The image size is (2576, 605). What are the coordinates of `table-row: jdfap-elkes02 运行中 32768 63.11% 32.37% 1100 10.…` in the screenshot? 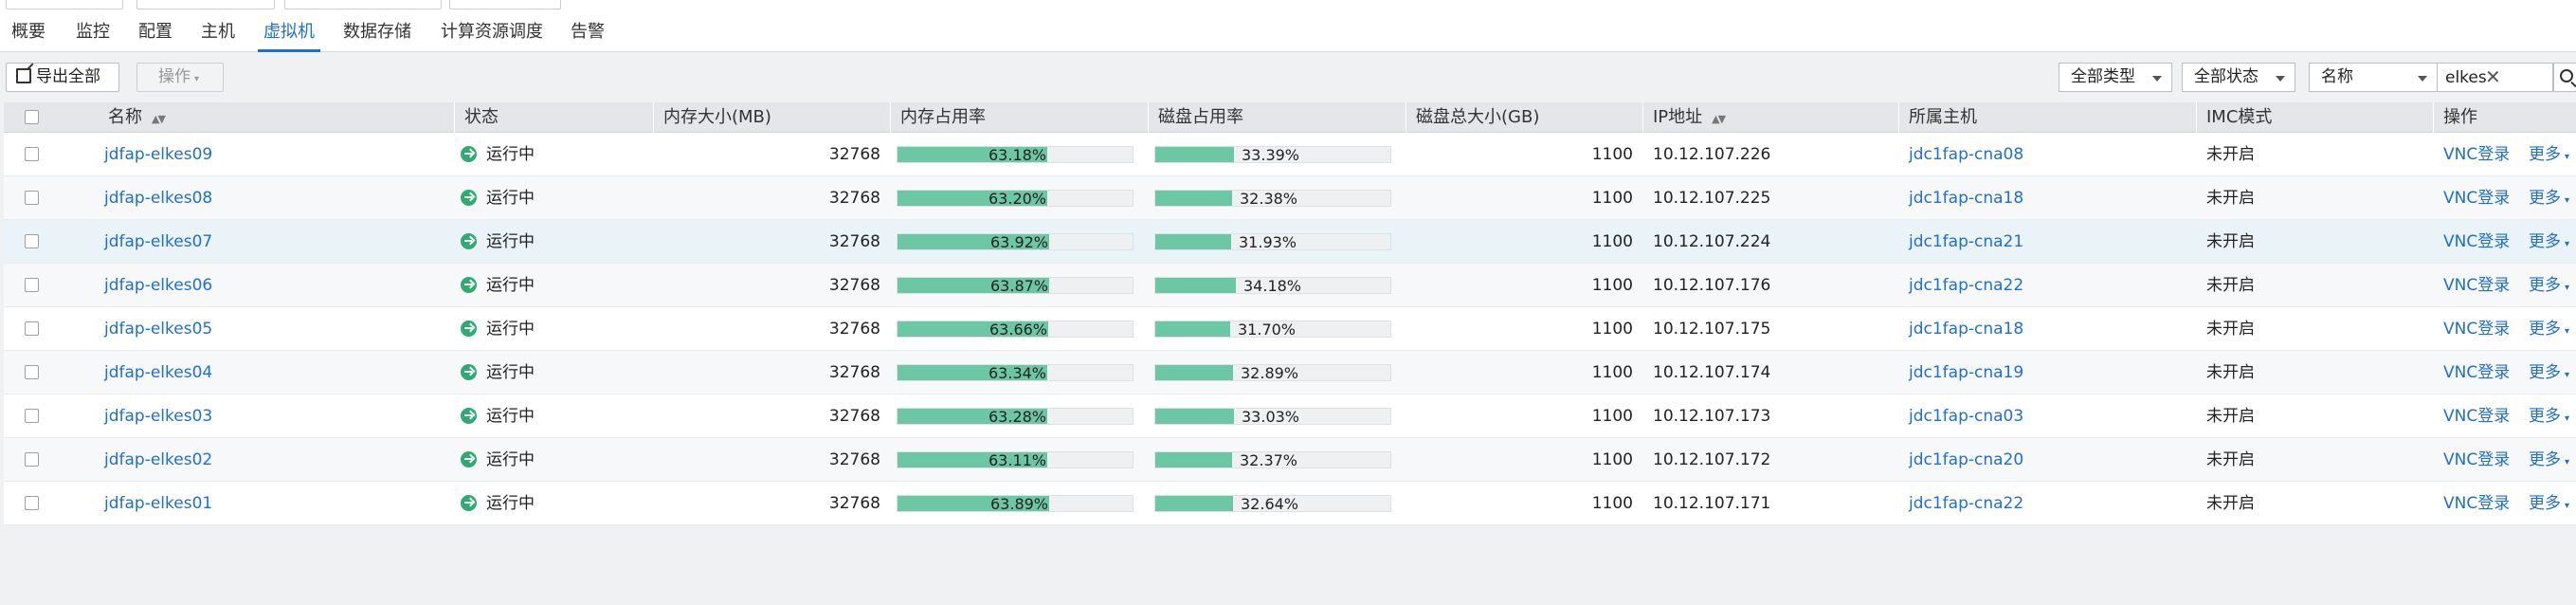 It's located at (1290, 460).